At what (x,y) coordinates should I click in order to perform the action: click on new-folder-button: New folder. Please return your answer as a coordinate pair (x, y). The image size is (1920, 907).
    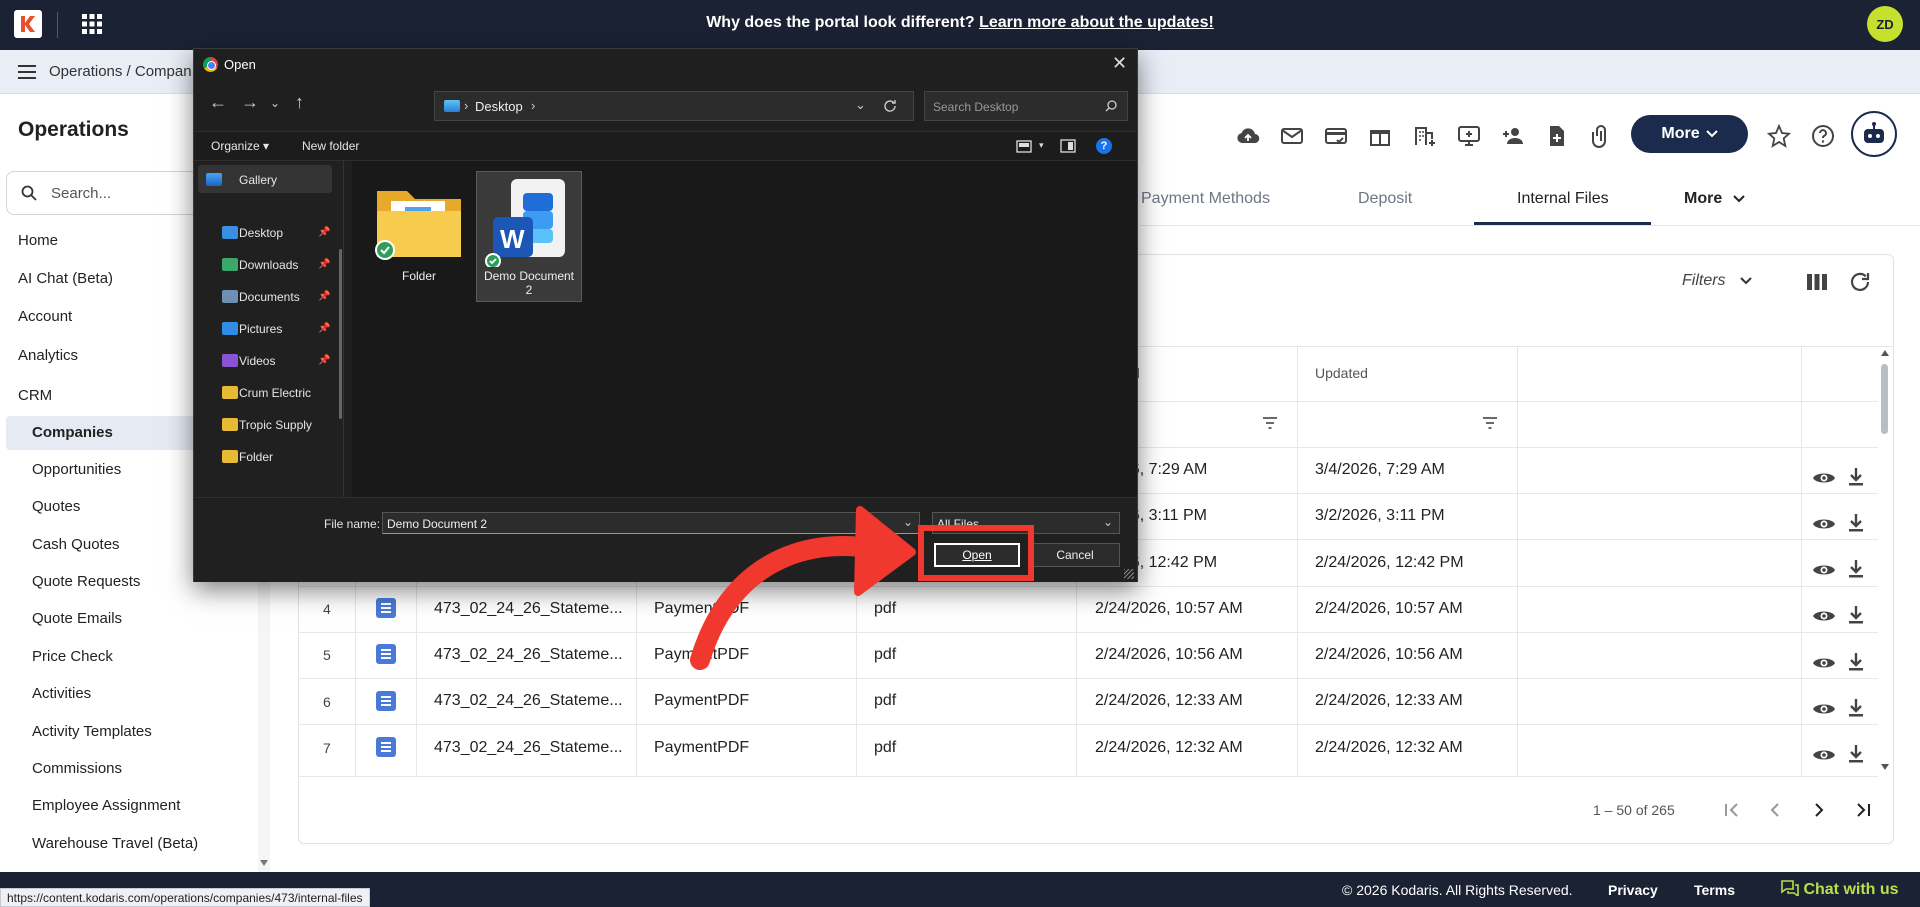
    Looking at the image, I should click on (330, 146).